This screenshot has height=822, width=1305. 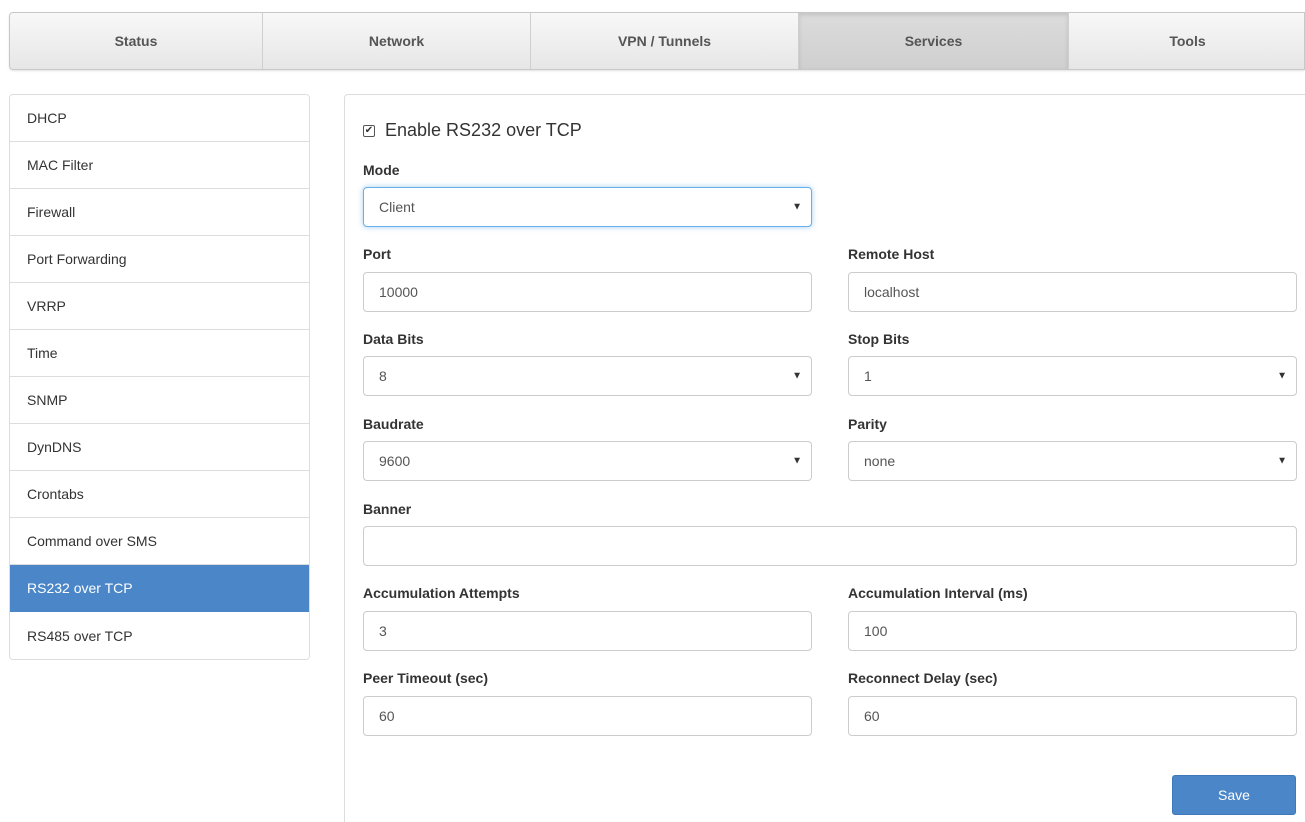 I want to click on checkmark-icon: ✔, so click(x=369, y=130).